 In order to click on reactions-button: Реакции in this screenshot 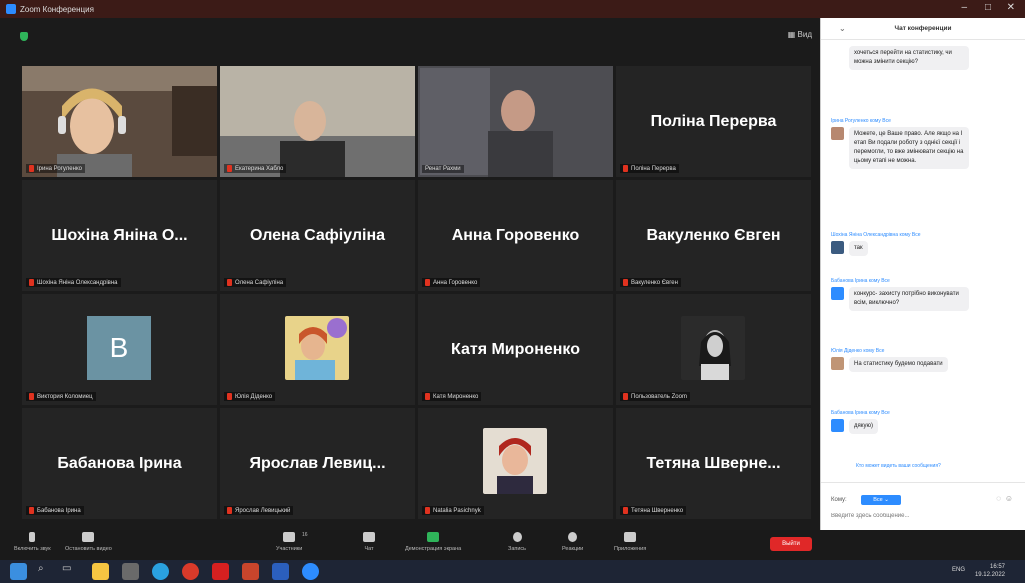, I will do `click(572, 542)`.